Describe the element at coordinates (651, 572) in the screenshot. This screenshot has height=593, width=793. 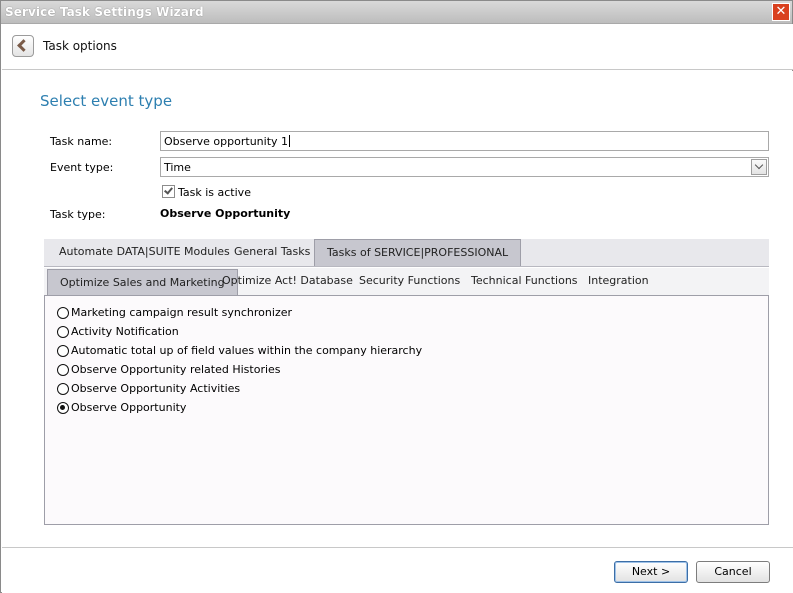
I see `next-button: Next >` at that location.